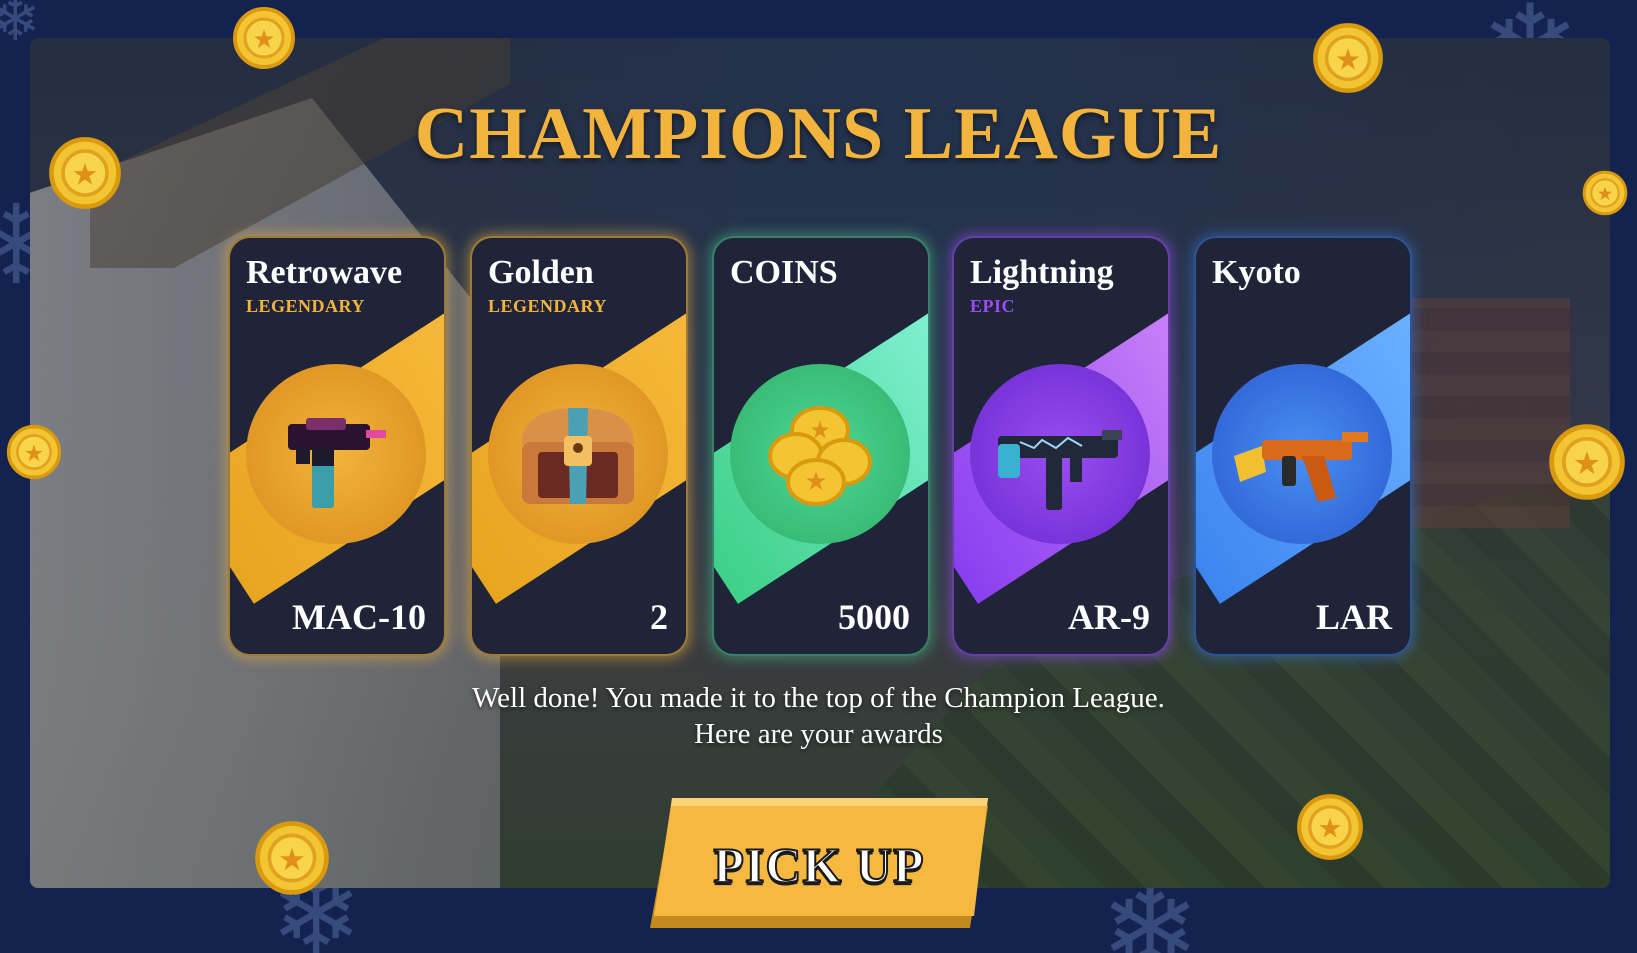  What do you see at coordinates (818, 865) in the screenshot?
I see `pick-up-label: PICK UP` at bounding box center [818, 865].